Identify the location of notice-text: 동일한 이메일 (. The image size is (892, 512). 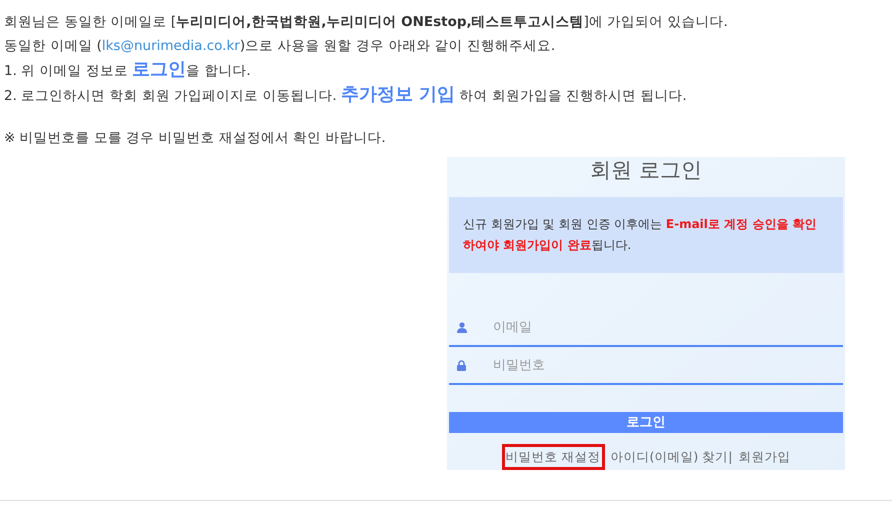
(53, 46).